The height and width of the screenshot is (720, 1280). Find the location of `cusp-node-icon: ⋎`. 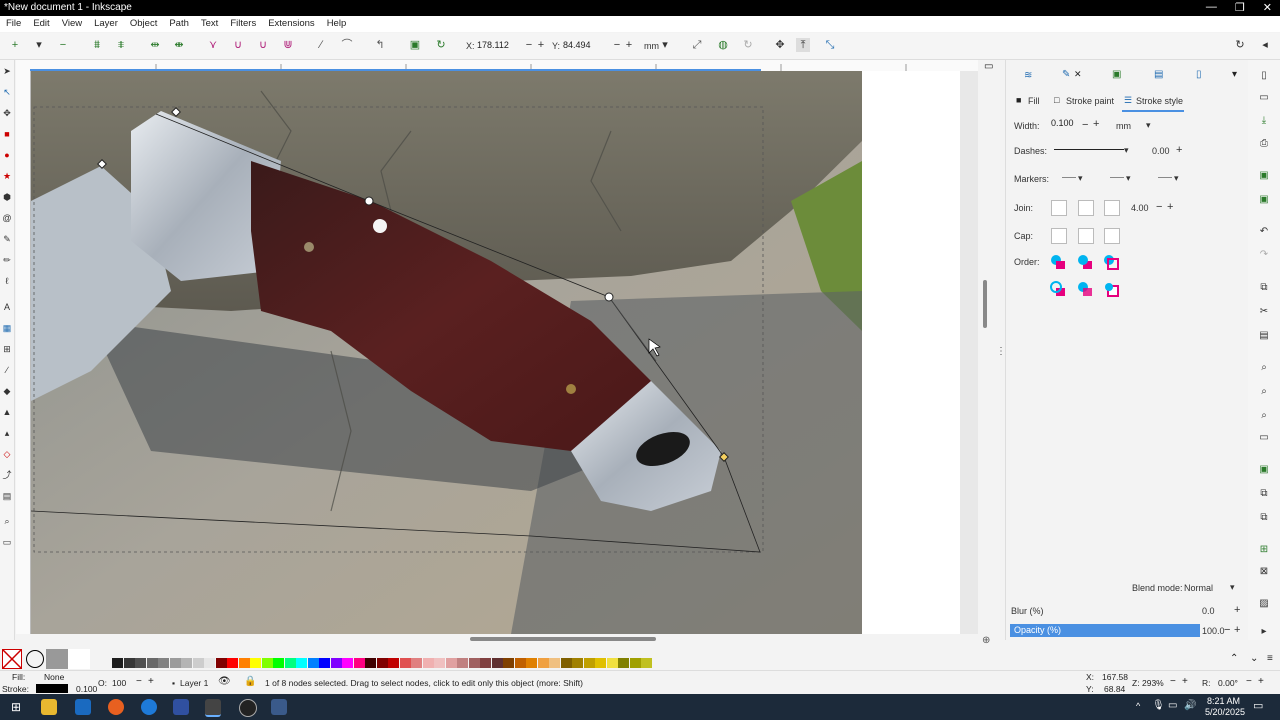

cusp-node-icon: ⋎ is located at coordinates (213, 45).